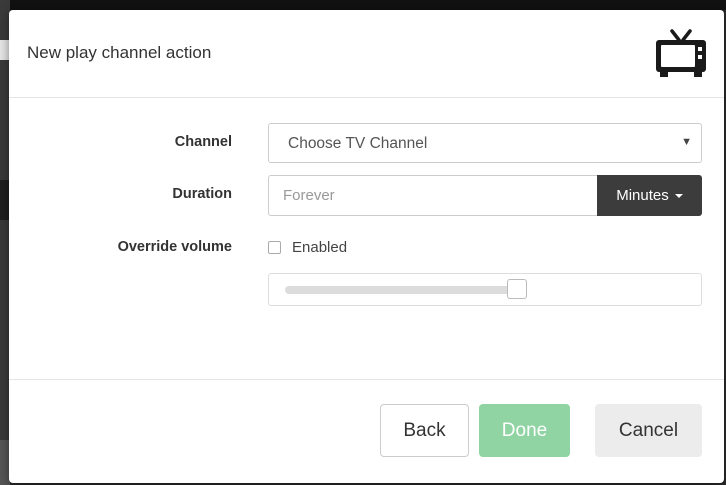 The height and width of the screenshot is (485, 726). I want to click on override-volume-checkbox-label: Enabled, so click(319, 247).